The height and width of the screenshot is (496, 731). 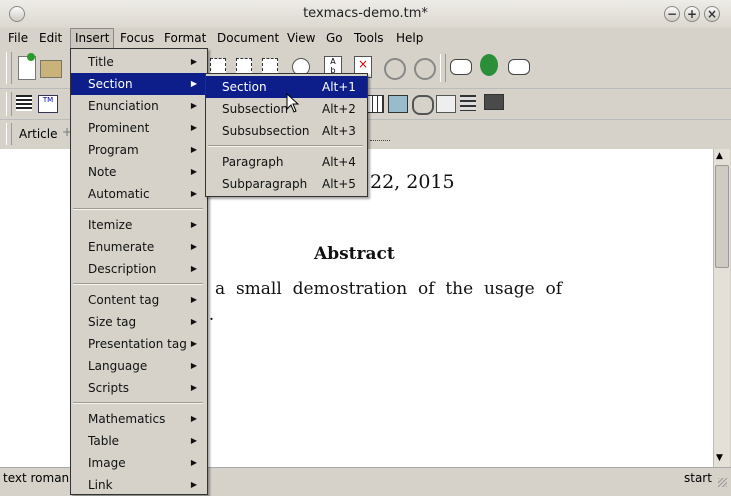 I want to click on insert-menu-scripts: Scripts ▶, so click(x=139, y=388).